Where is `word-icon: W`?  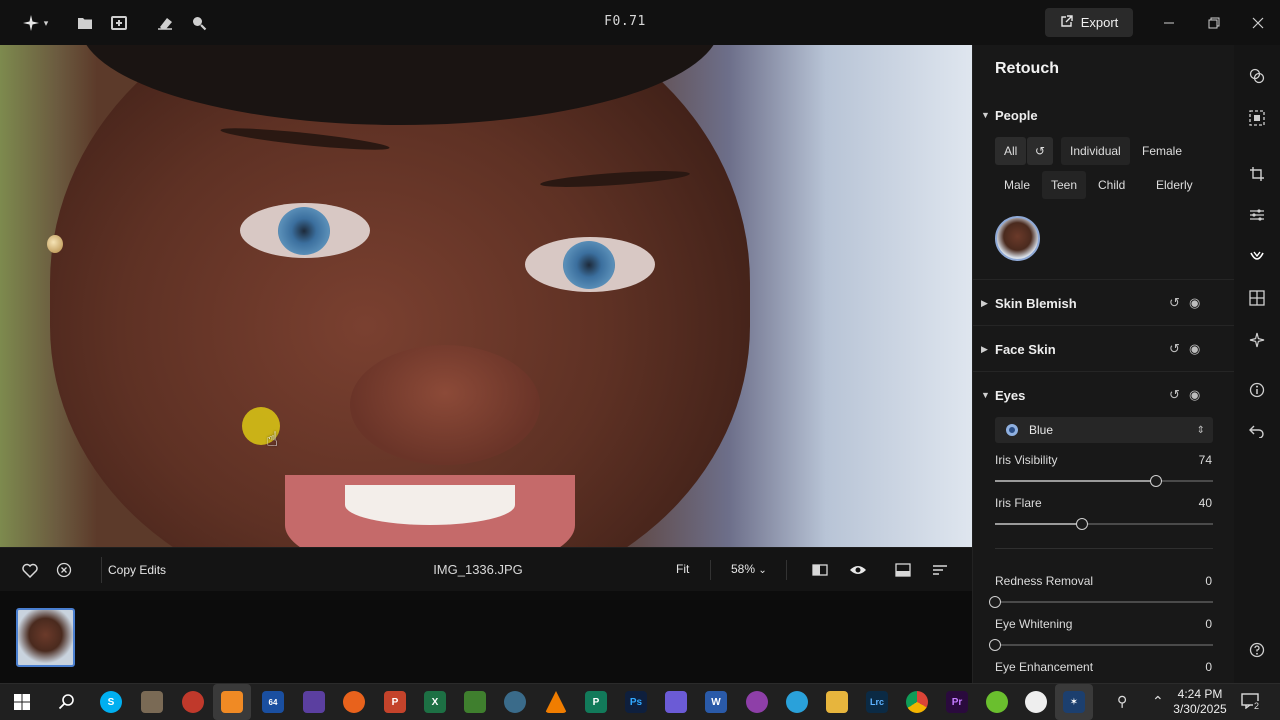 word-icon: W is located at coordinates (716, 702).